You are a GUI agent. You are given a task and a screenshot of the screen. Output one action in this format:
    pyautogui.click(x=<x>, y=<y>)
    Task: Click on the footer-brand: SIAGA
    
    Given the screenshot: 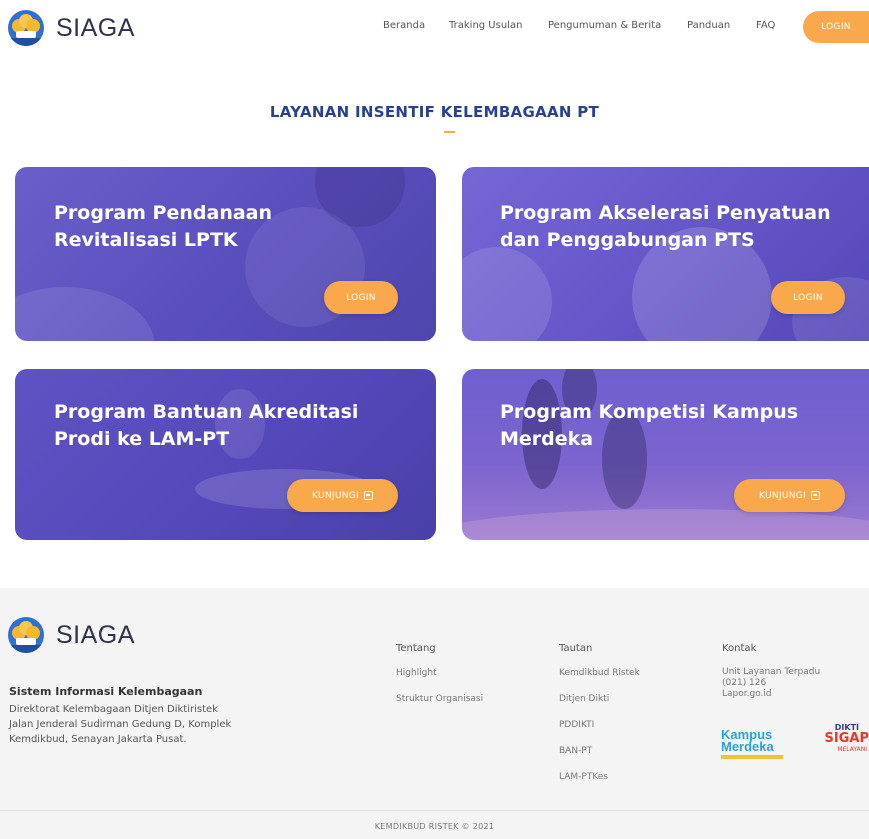 What is the action you would take?
    pyautogui.click(x=71, y=635)
    